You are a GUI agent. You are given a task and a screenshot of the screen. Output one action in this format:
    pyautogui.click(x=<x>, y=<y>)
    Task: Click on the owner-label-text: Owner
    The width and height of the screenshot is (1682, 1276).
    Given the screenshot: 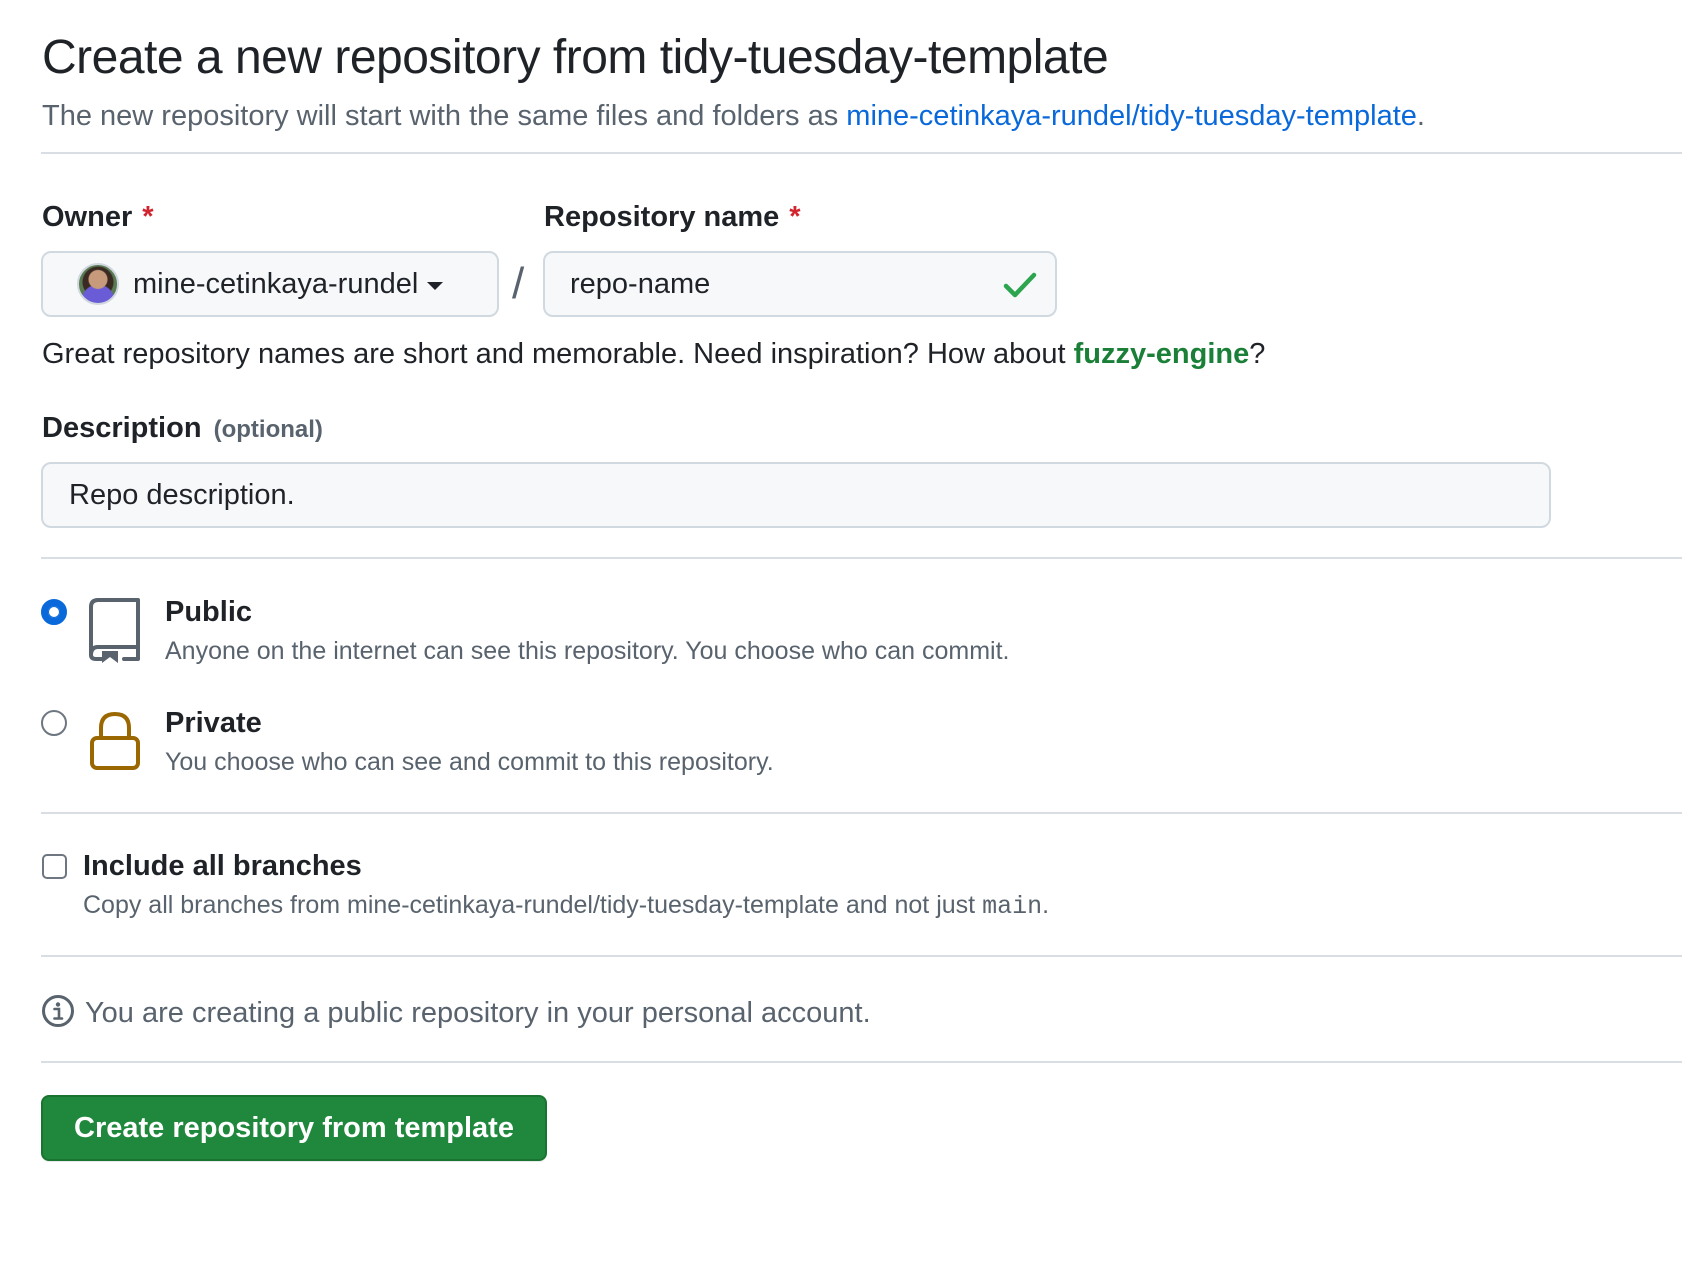 What is the action you would take?
    pyautogui.click(x=87, y=217)
    